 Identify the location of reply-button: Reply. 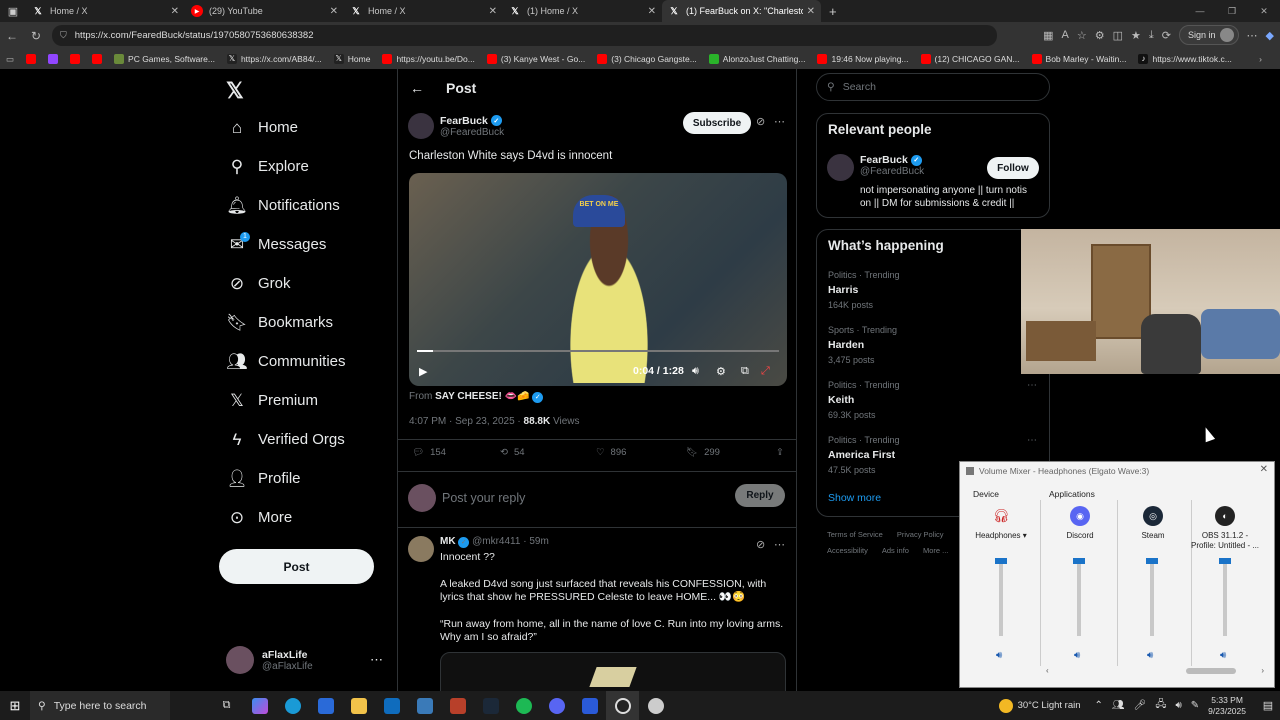
(760, 495).